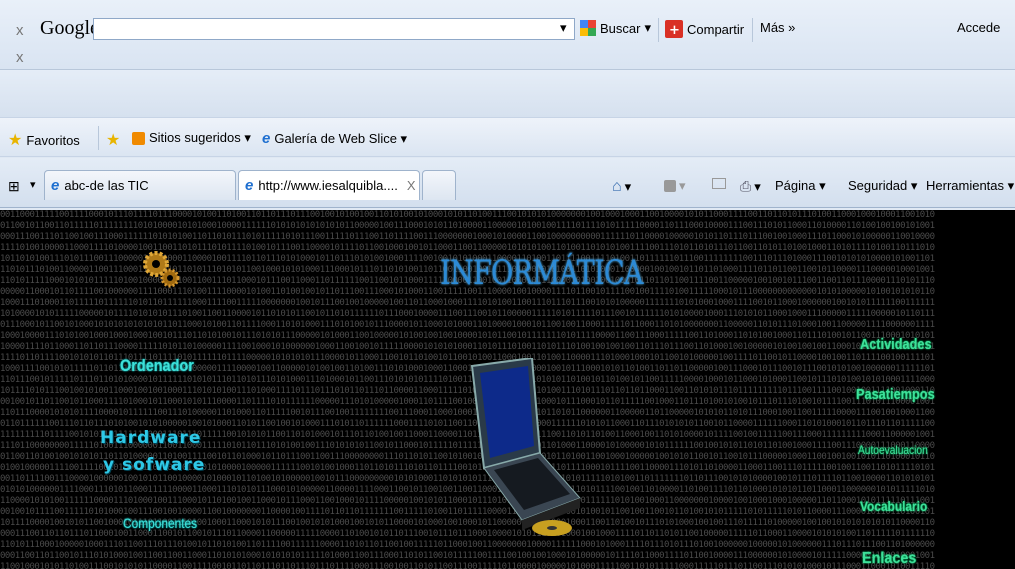 The image size is (1015, 569). I want to click on acceder-link: Accede, so click(978, 27).